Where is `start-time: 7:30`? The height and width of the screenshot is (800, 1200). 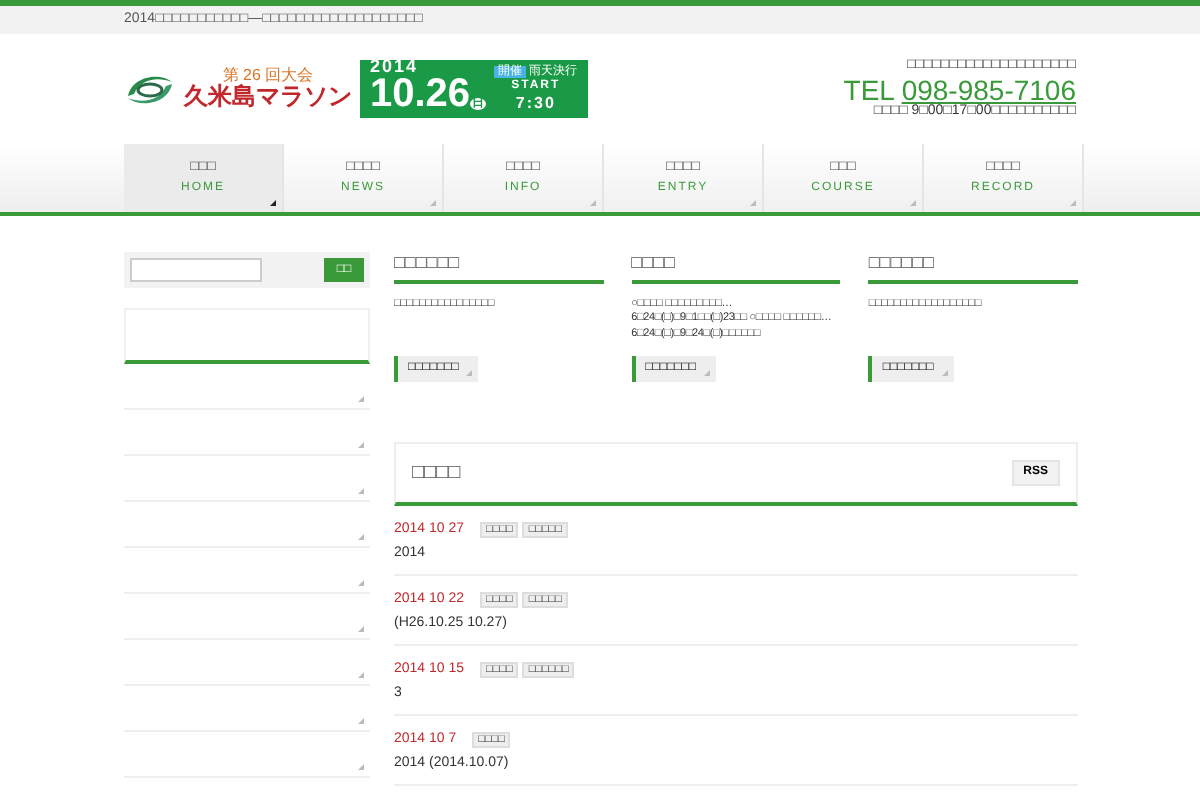
start-time: 7:30 is located at coordinates (535, 102).